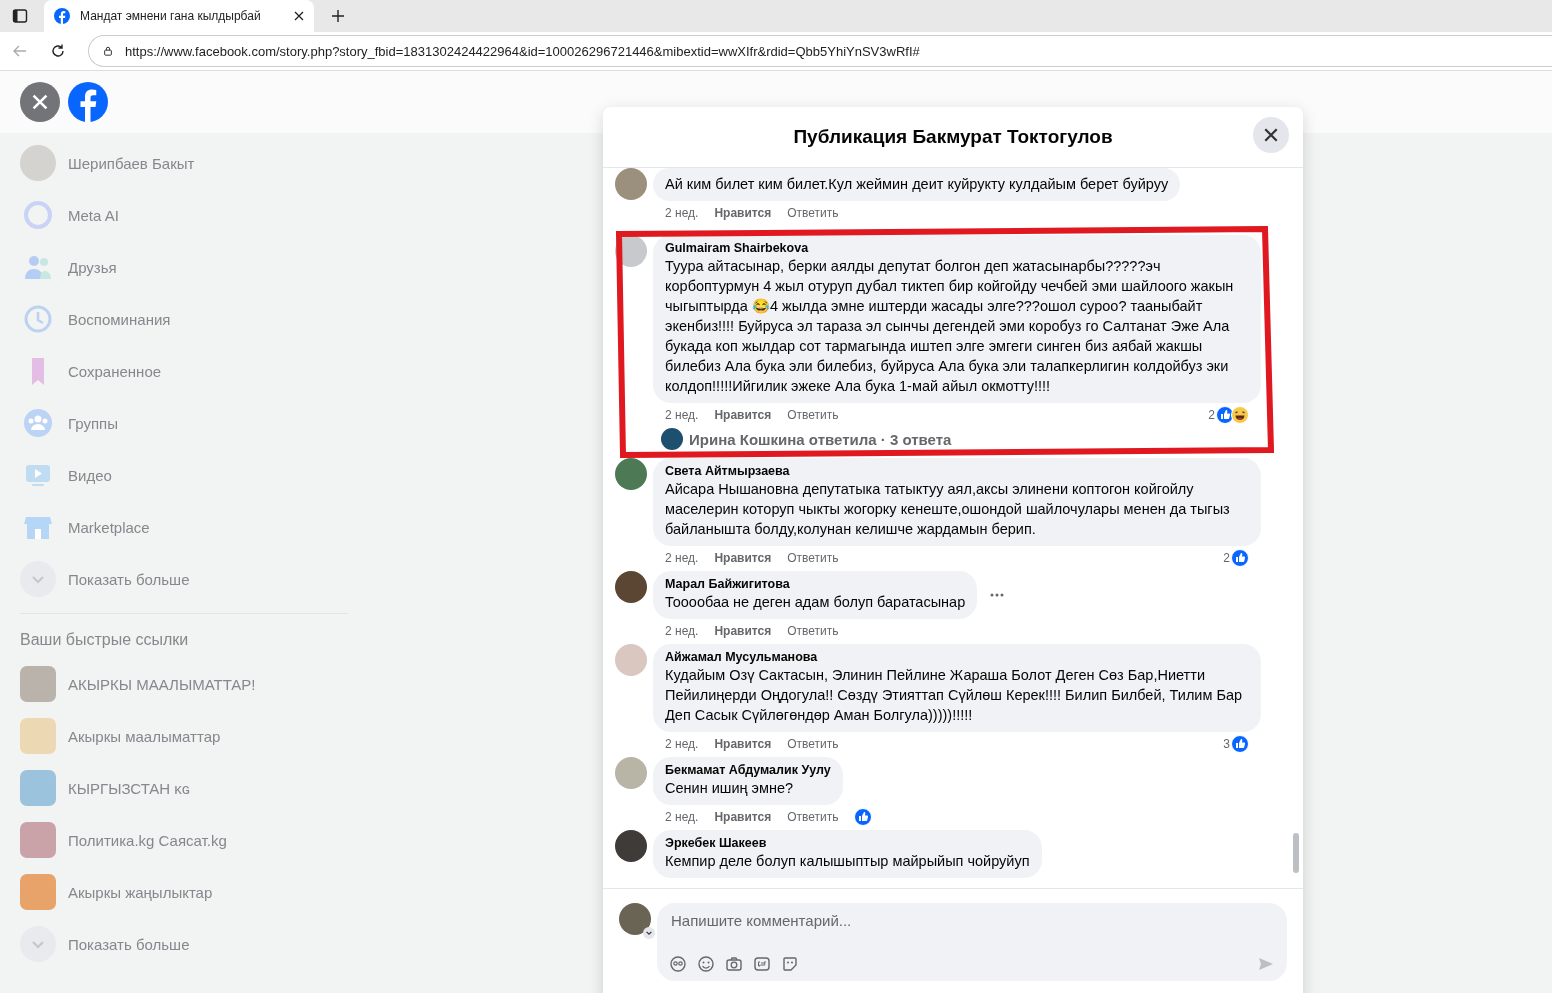 The image size is (1552, 993). Describe the element at coordinates (108, 51) in the screenshot. I see `lock-icon` at that location.